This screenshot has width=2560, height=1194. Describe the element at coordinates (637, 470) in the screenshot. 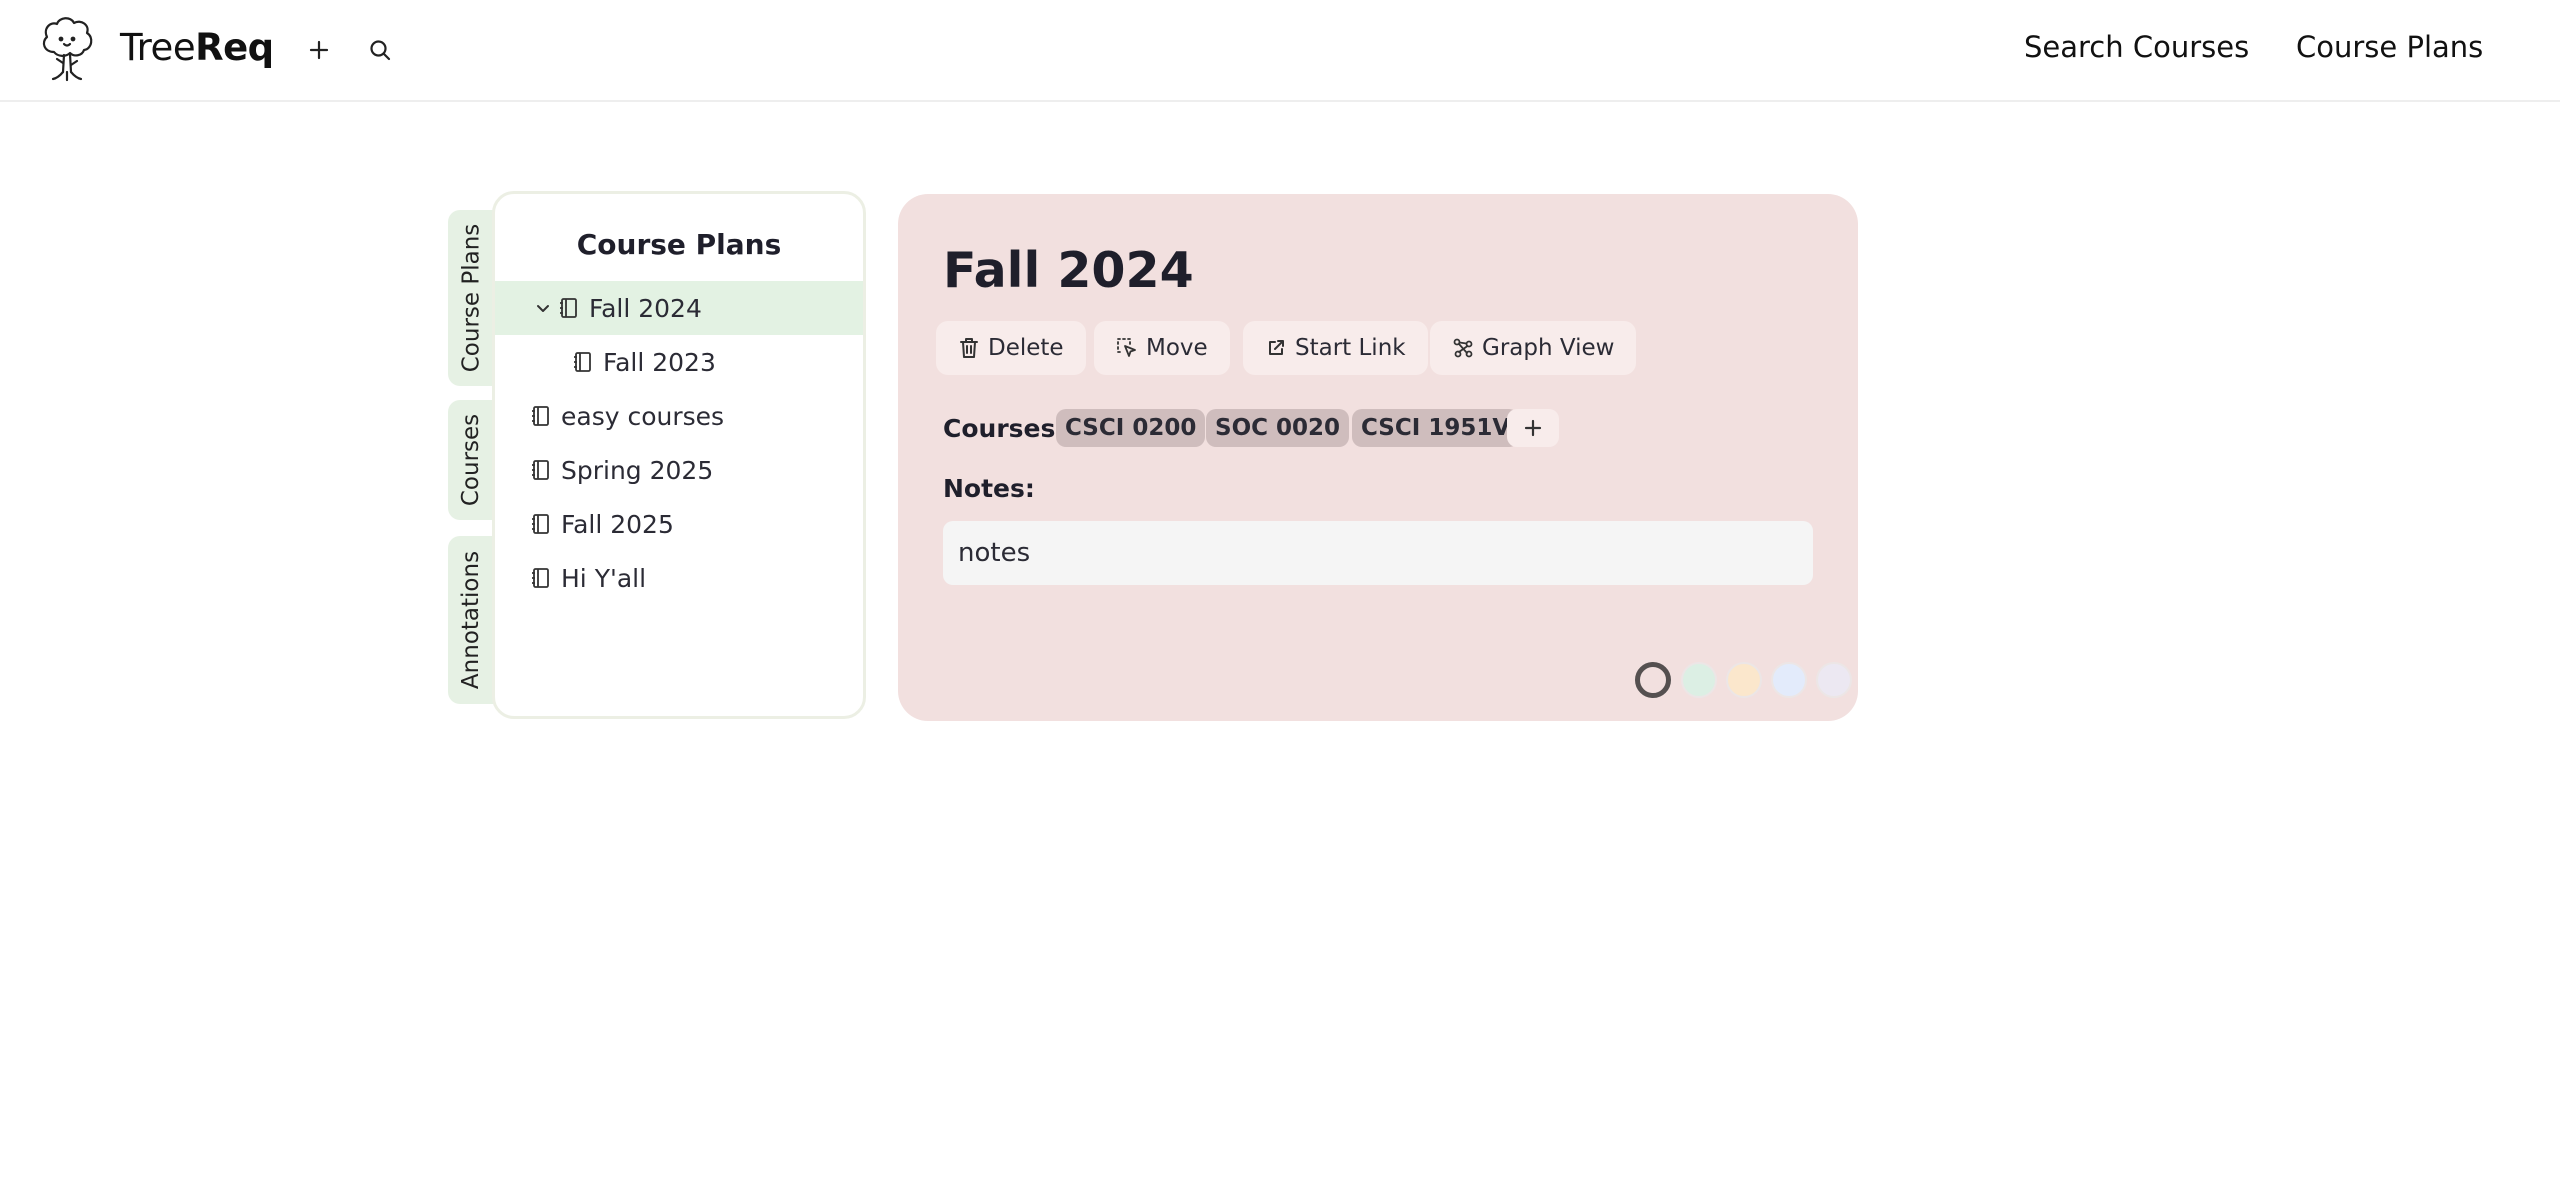

I see `plan-item-label: Spring 2025` at that location.